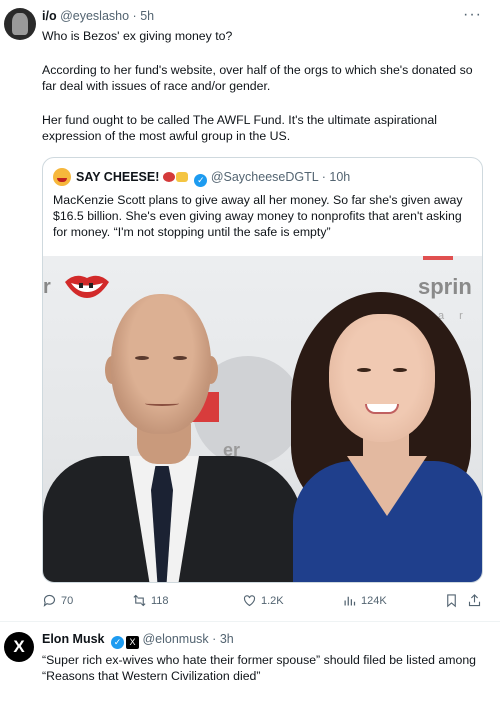 This screenshot has height=705, width=500. What do you see at coordinates (94, 16) in the screenshot?
I see `author-handle: @eyeslasho` at bounding box center [94, 16].